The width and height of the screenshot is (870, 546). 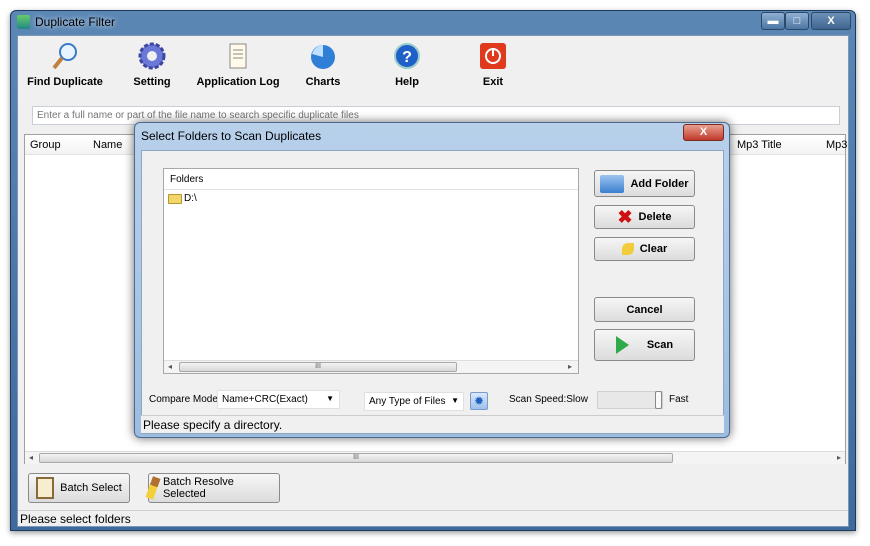 I want to click on pie-chart-icon, so click(x=323, y=56).